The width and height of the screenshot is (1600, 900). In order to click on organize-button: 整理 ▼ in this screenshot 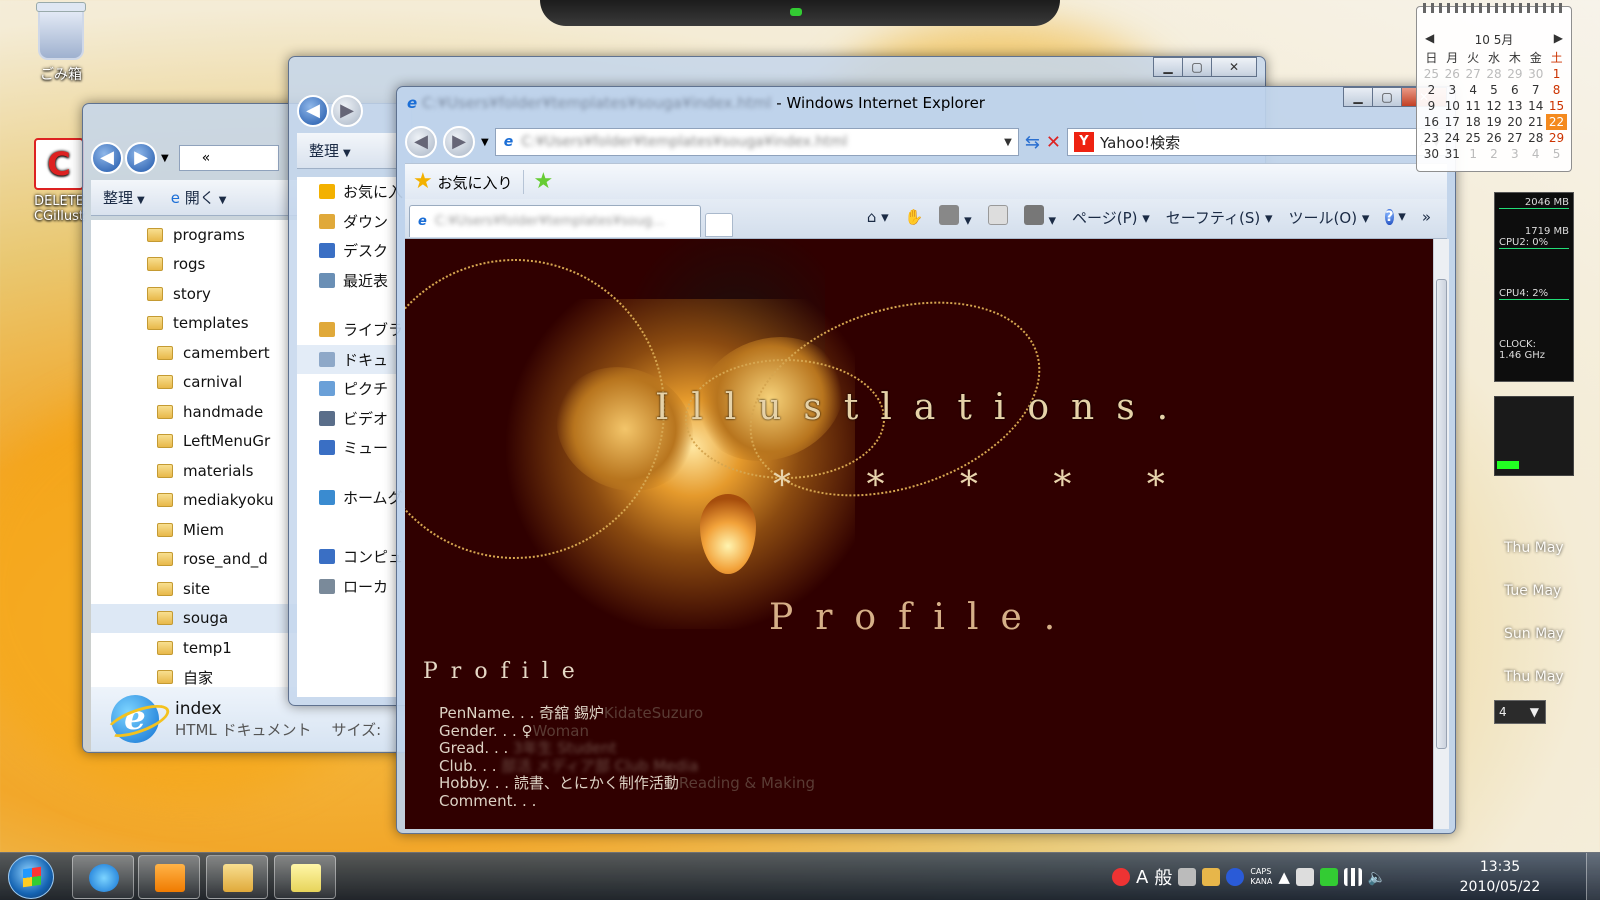, I will do `click(124, 197)`.